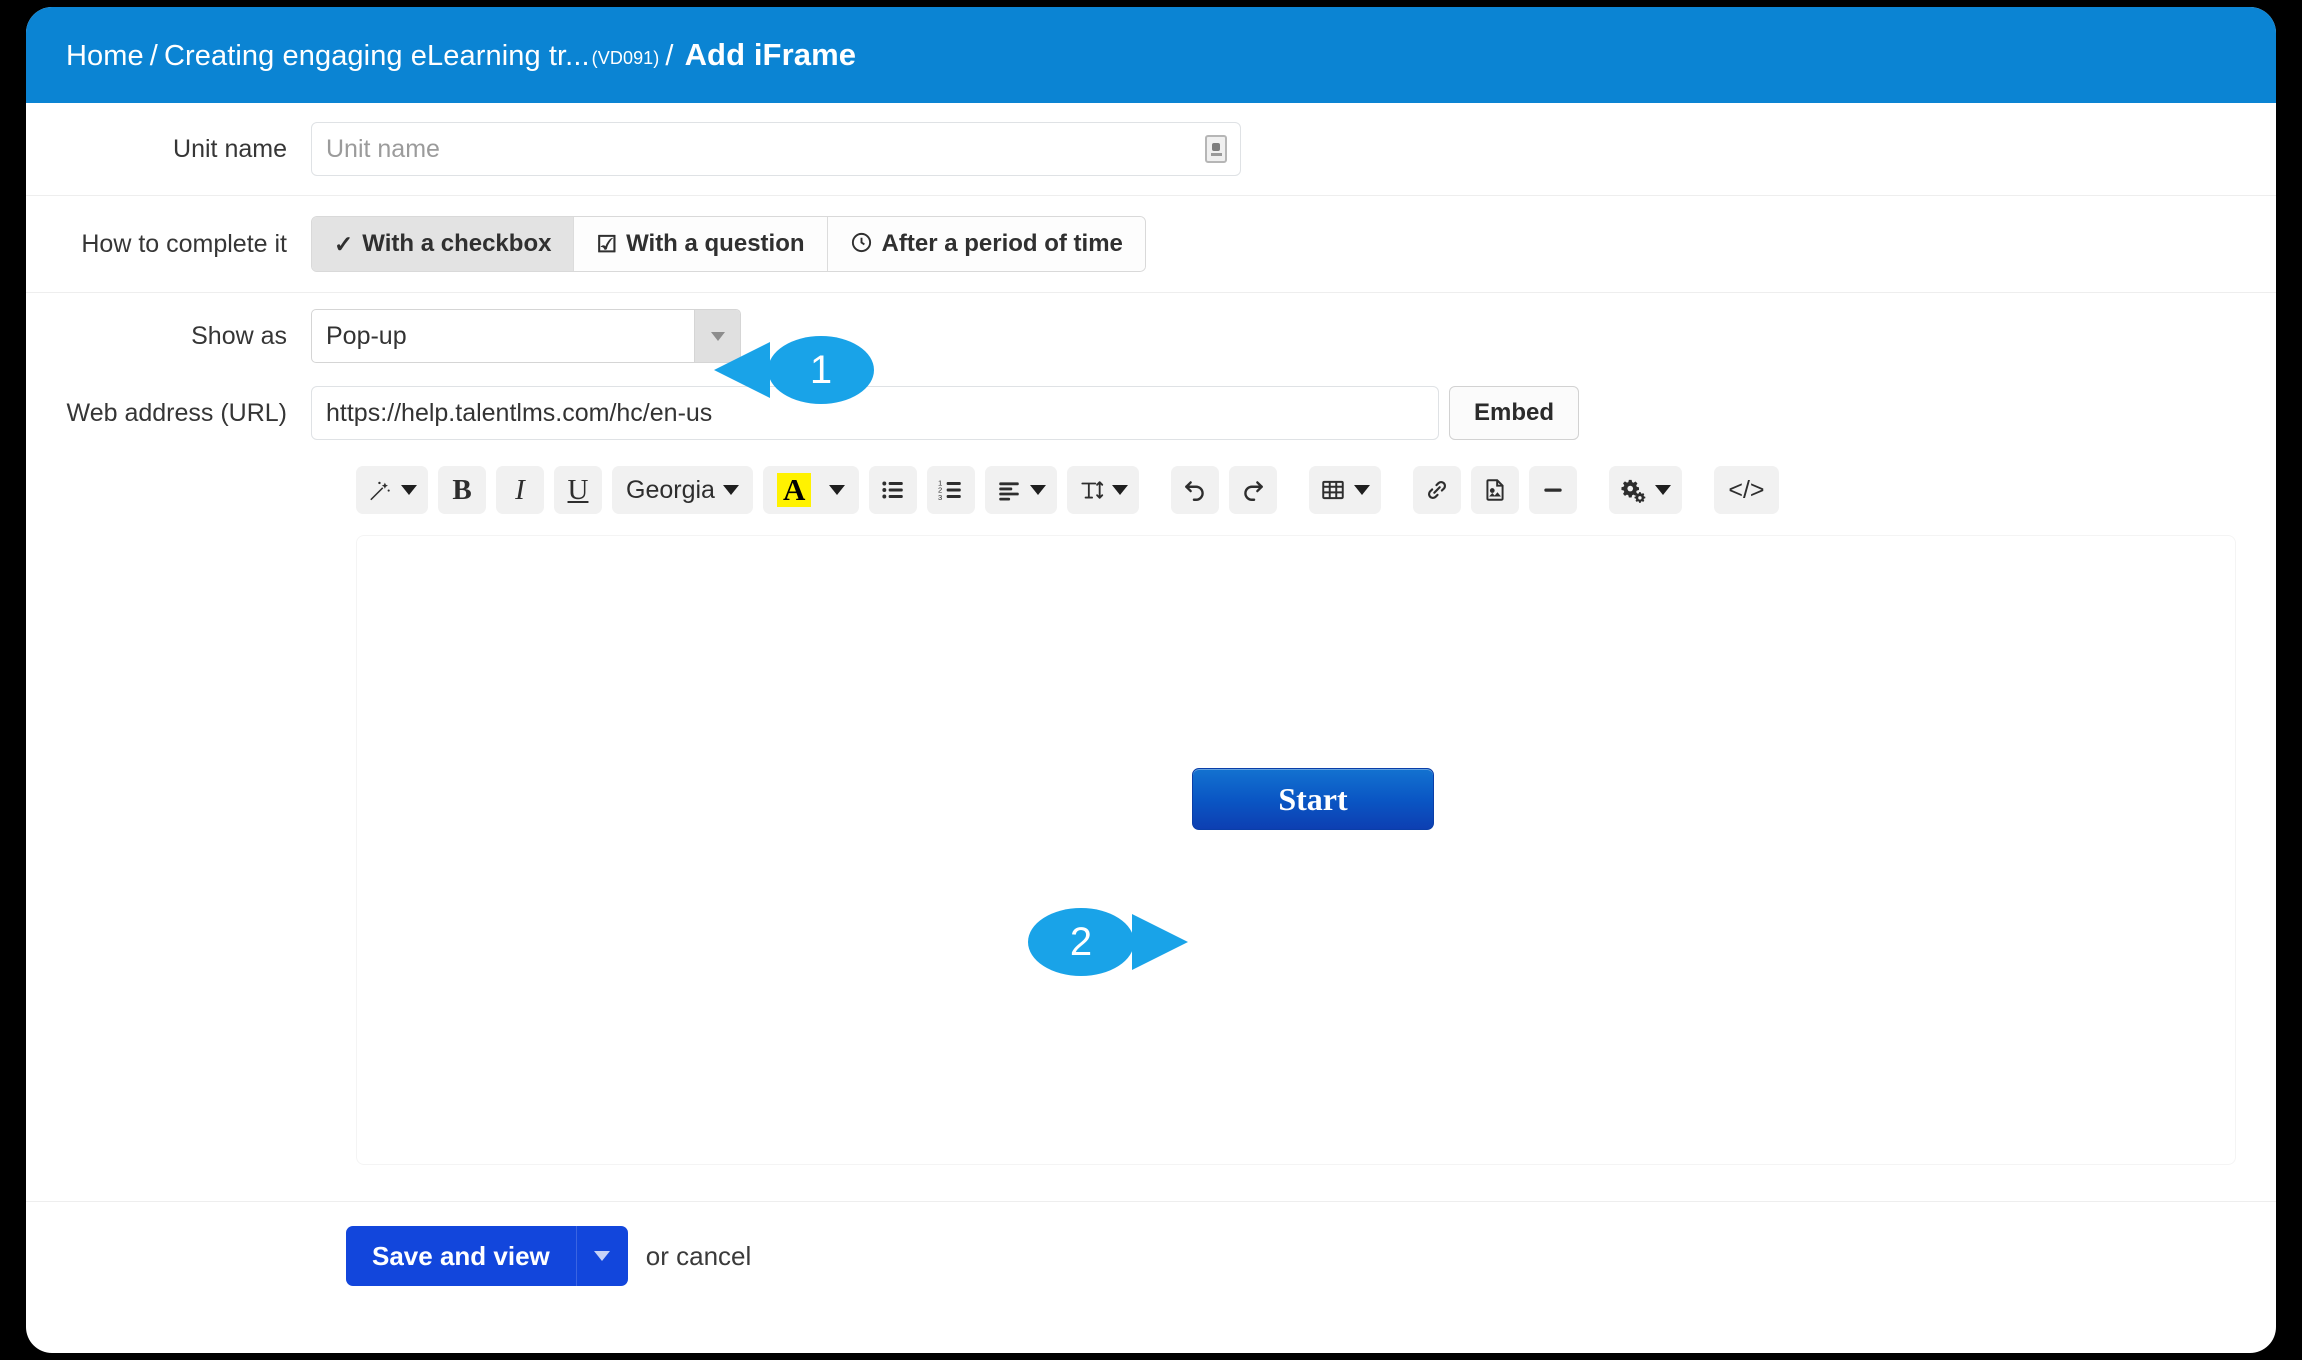 The image size is (2302, 1360). Describe the element at coordinates (1151, 333) in the screenshot. I see `show-as-row: Show as Pop-up` at that location.